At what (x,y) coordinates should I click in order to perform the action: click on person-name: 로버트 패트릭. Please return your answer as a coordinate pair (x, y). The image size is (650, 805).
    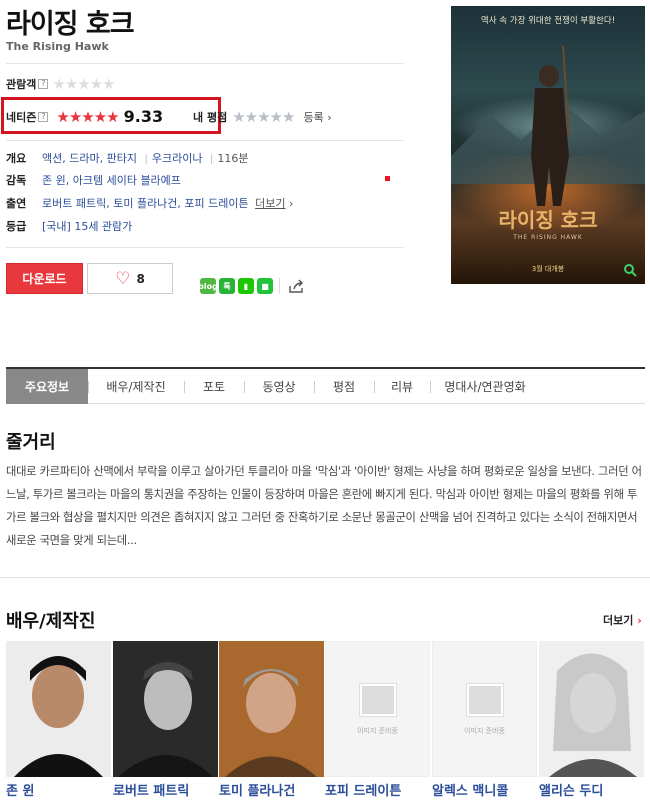
    Looking at the image, I should click on (151, 789).